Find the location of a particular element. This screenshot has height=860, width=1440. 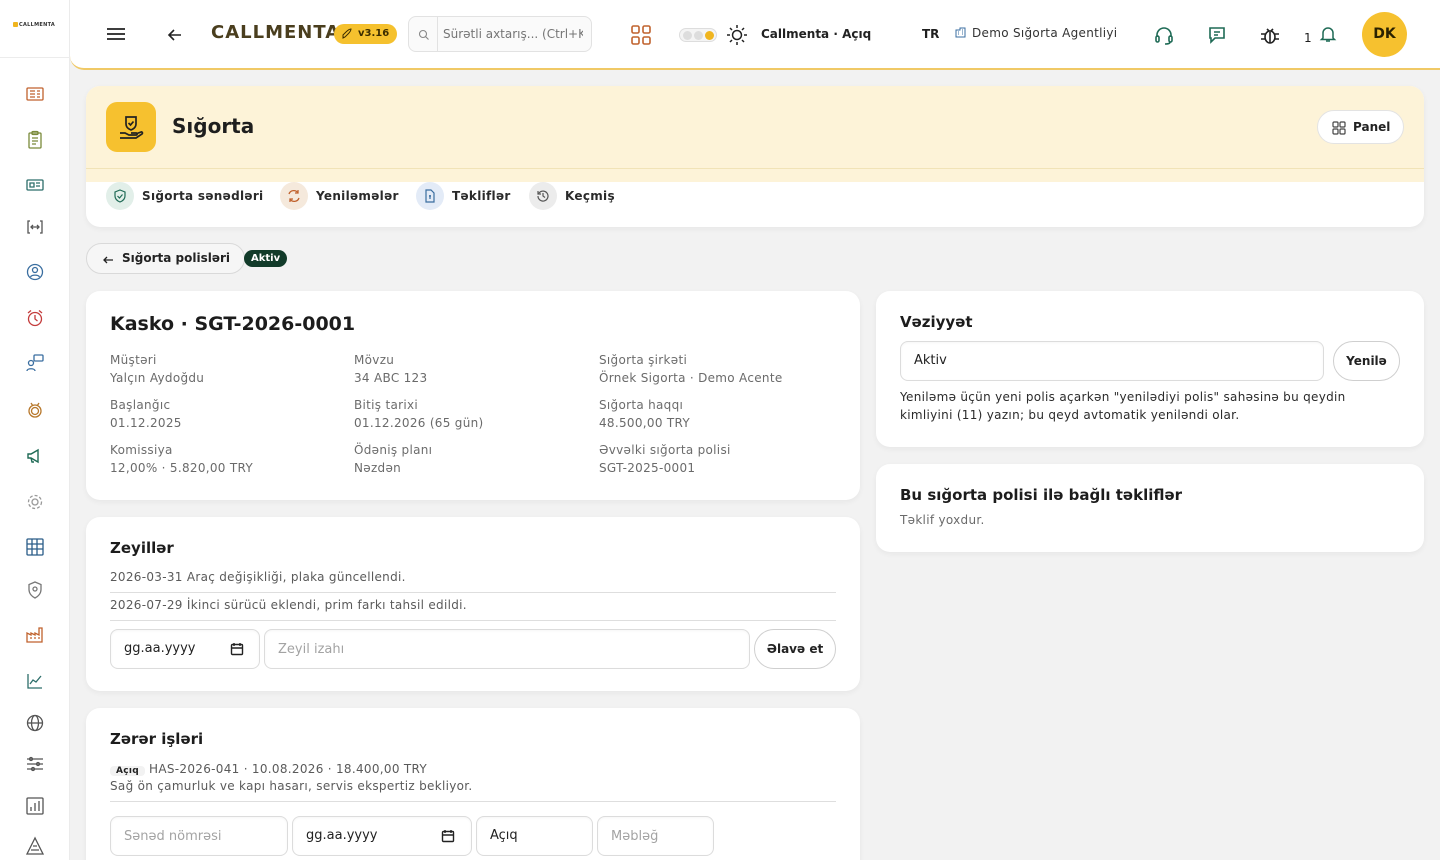

code-brackets-icon is located at coordinates (35, 227).